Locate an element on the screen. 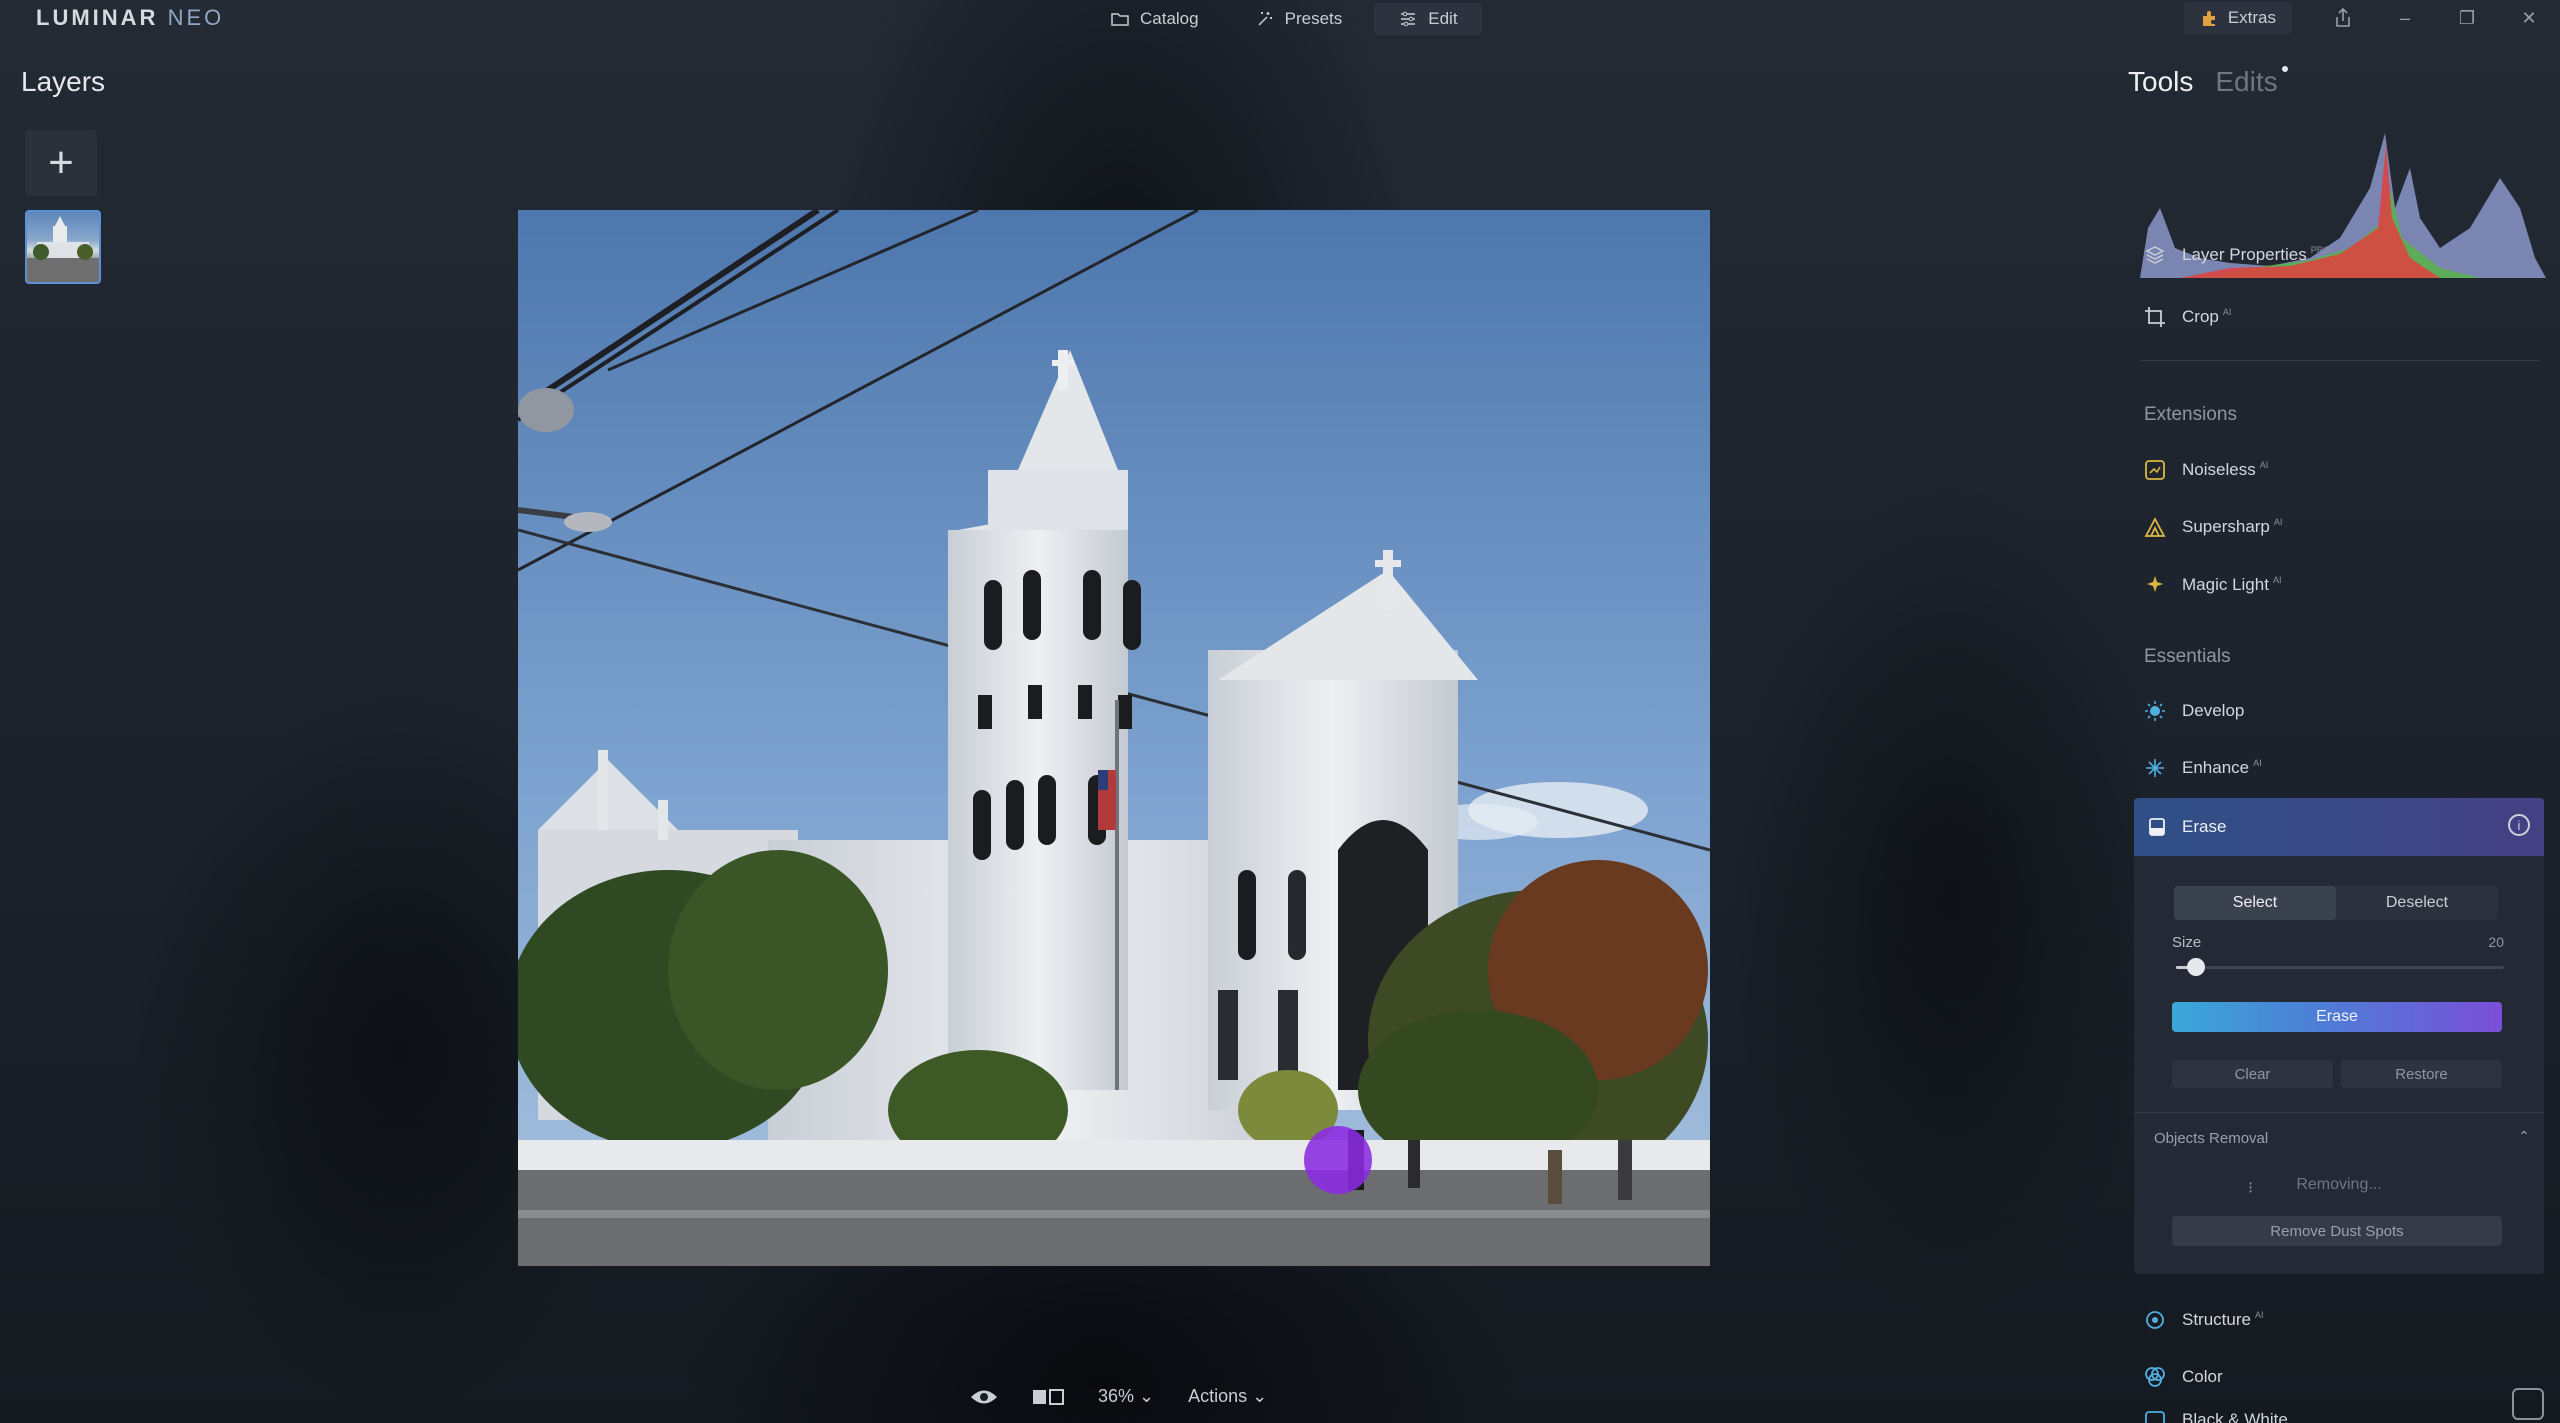 This screenshot has width=2560, height=1423. bottom-toolbar: 36% ⌄ Actions ⌄ is located at coordinates (1118, 1396).